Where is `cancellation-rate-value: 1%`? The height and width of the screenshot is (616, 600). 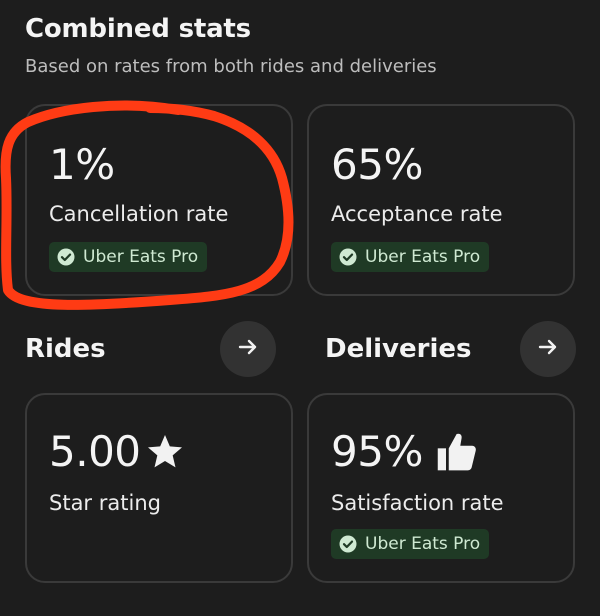
cancellation-rate-value: 1% is located at coordinates (82, 164).